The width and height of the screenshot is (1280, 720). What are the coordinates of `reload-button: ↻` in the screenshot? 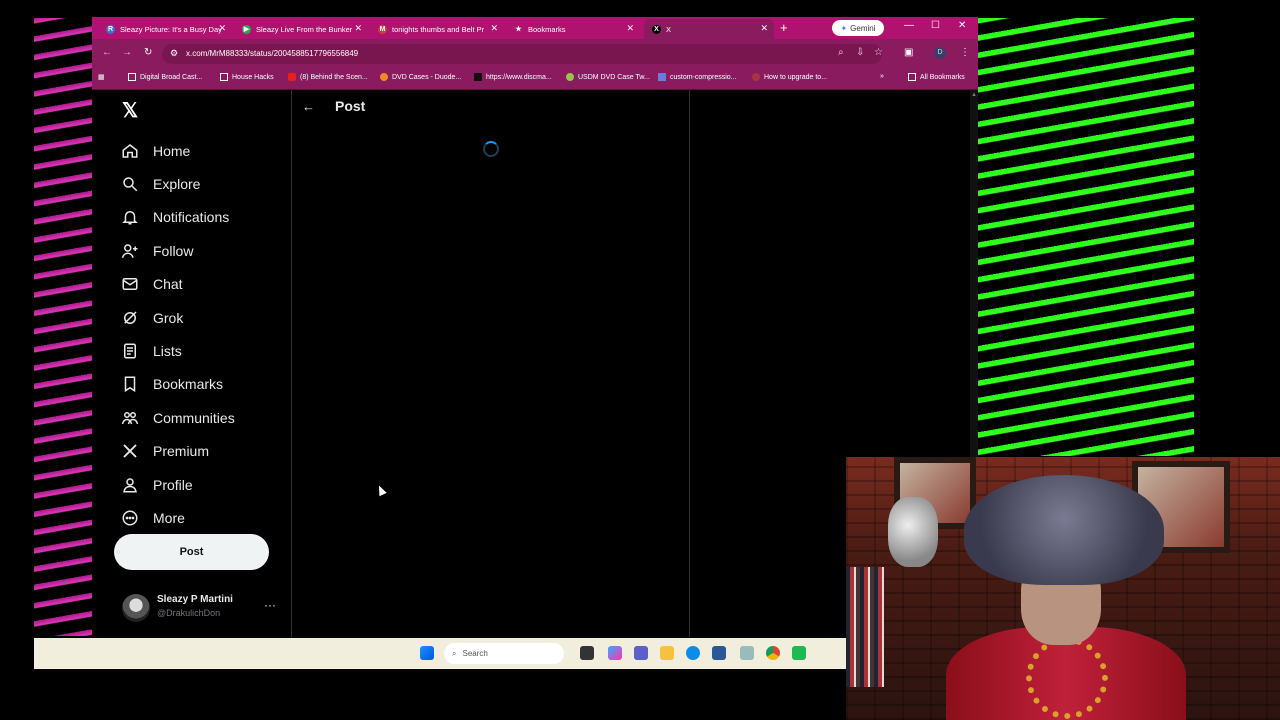 It's located at (148, 52).